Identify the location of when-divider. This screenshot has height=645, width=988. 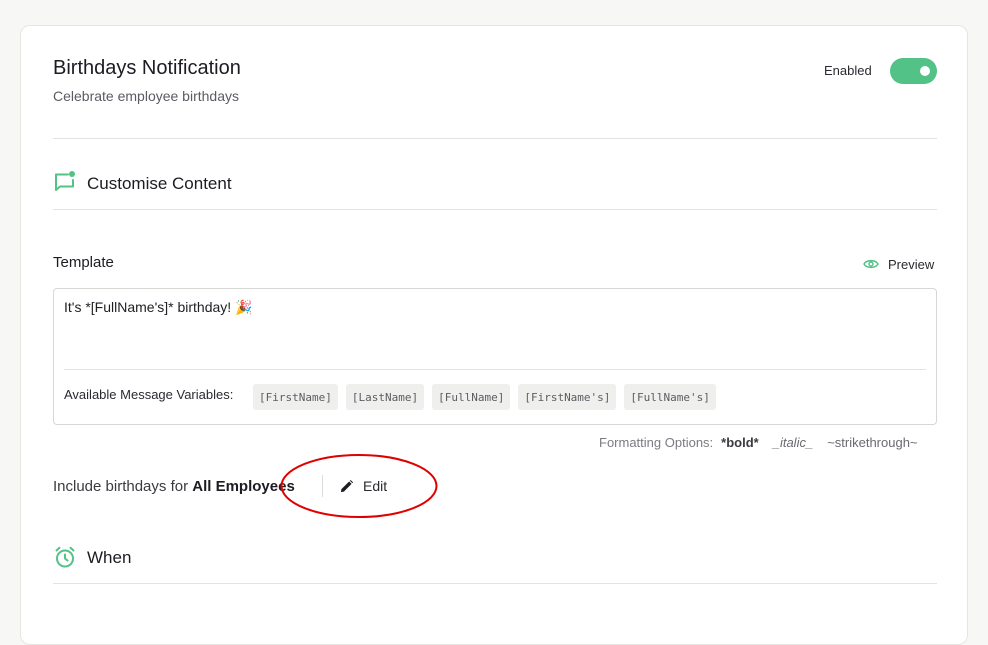
(495, 583).